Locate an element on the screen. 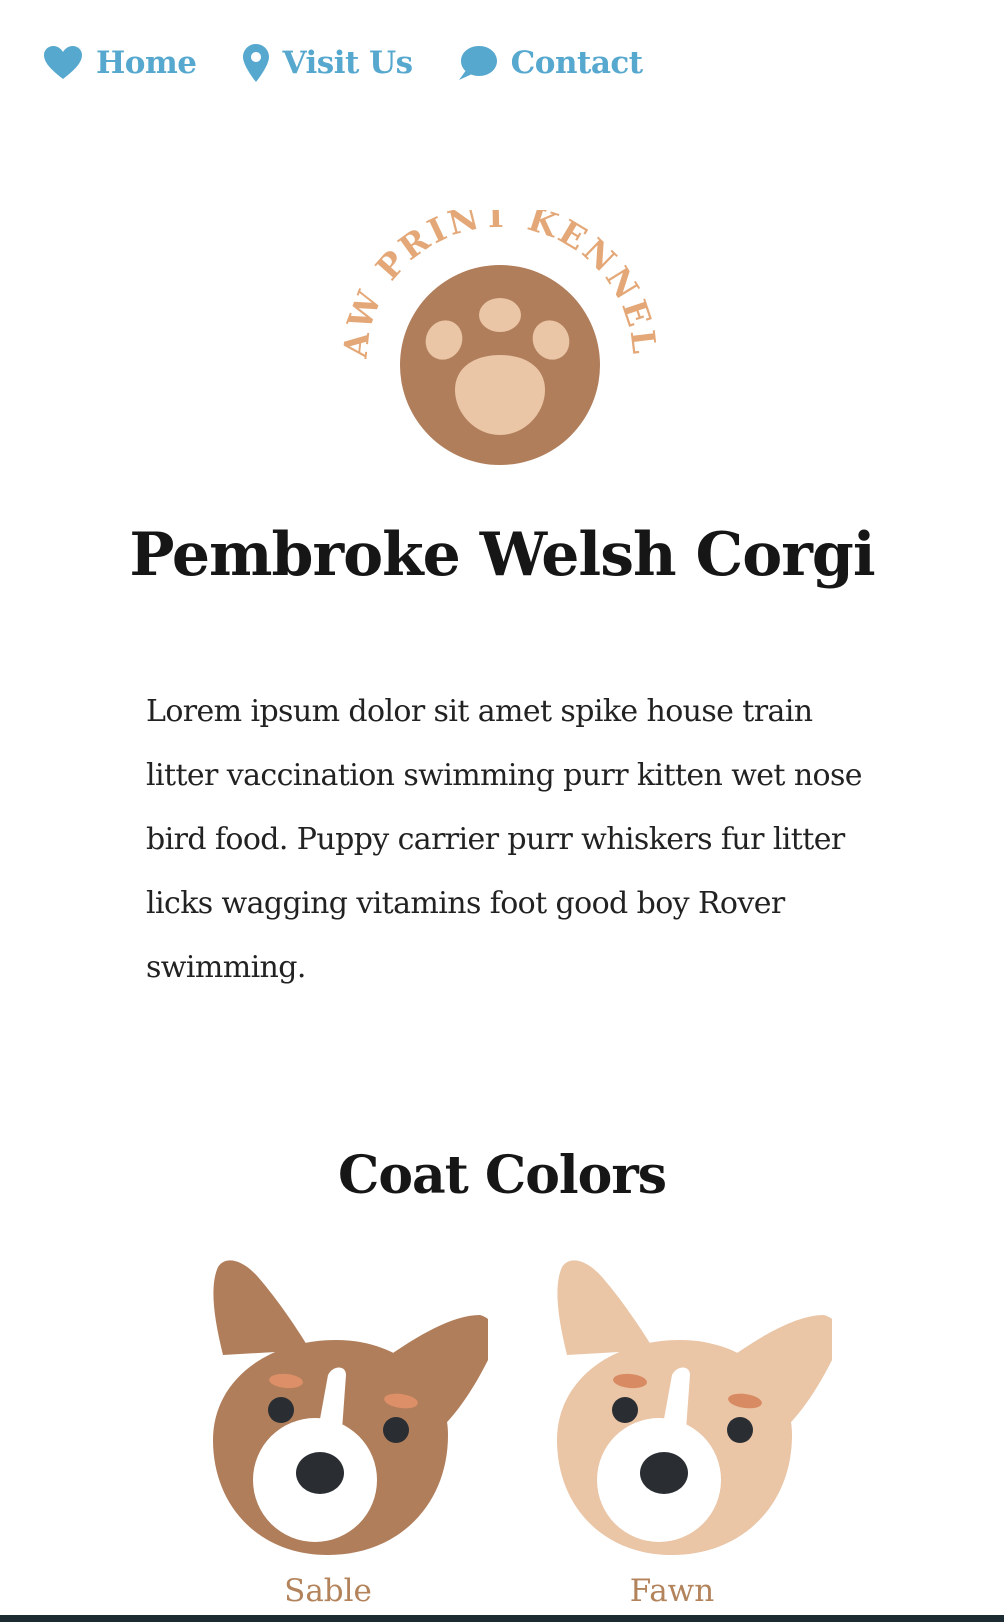 The height and width of the screenshot is (1622, 1004). coat-card-sable: Sable is located at coordinates (328, 1432).